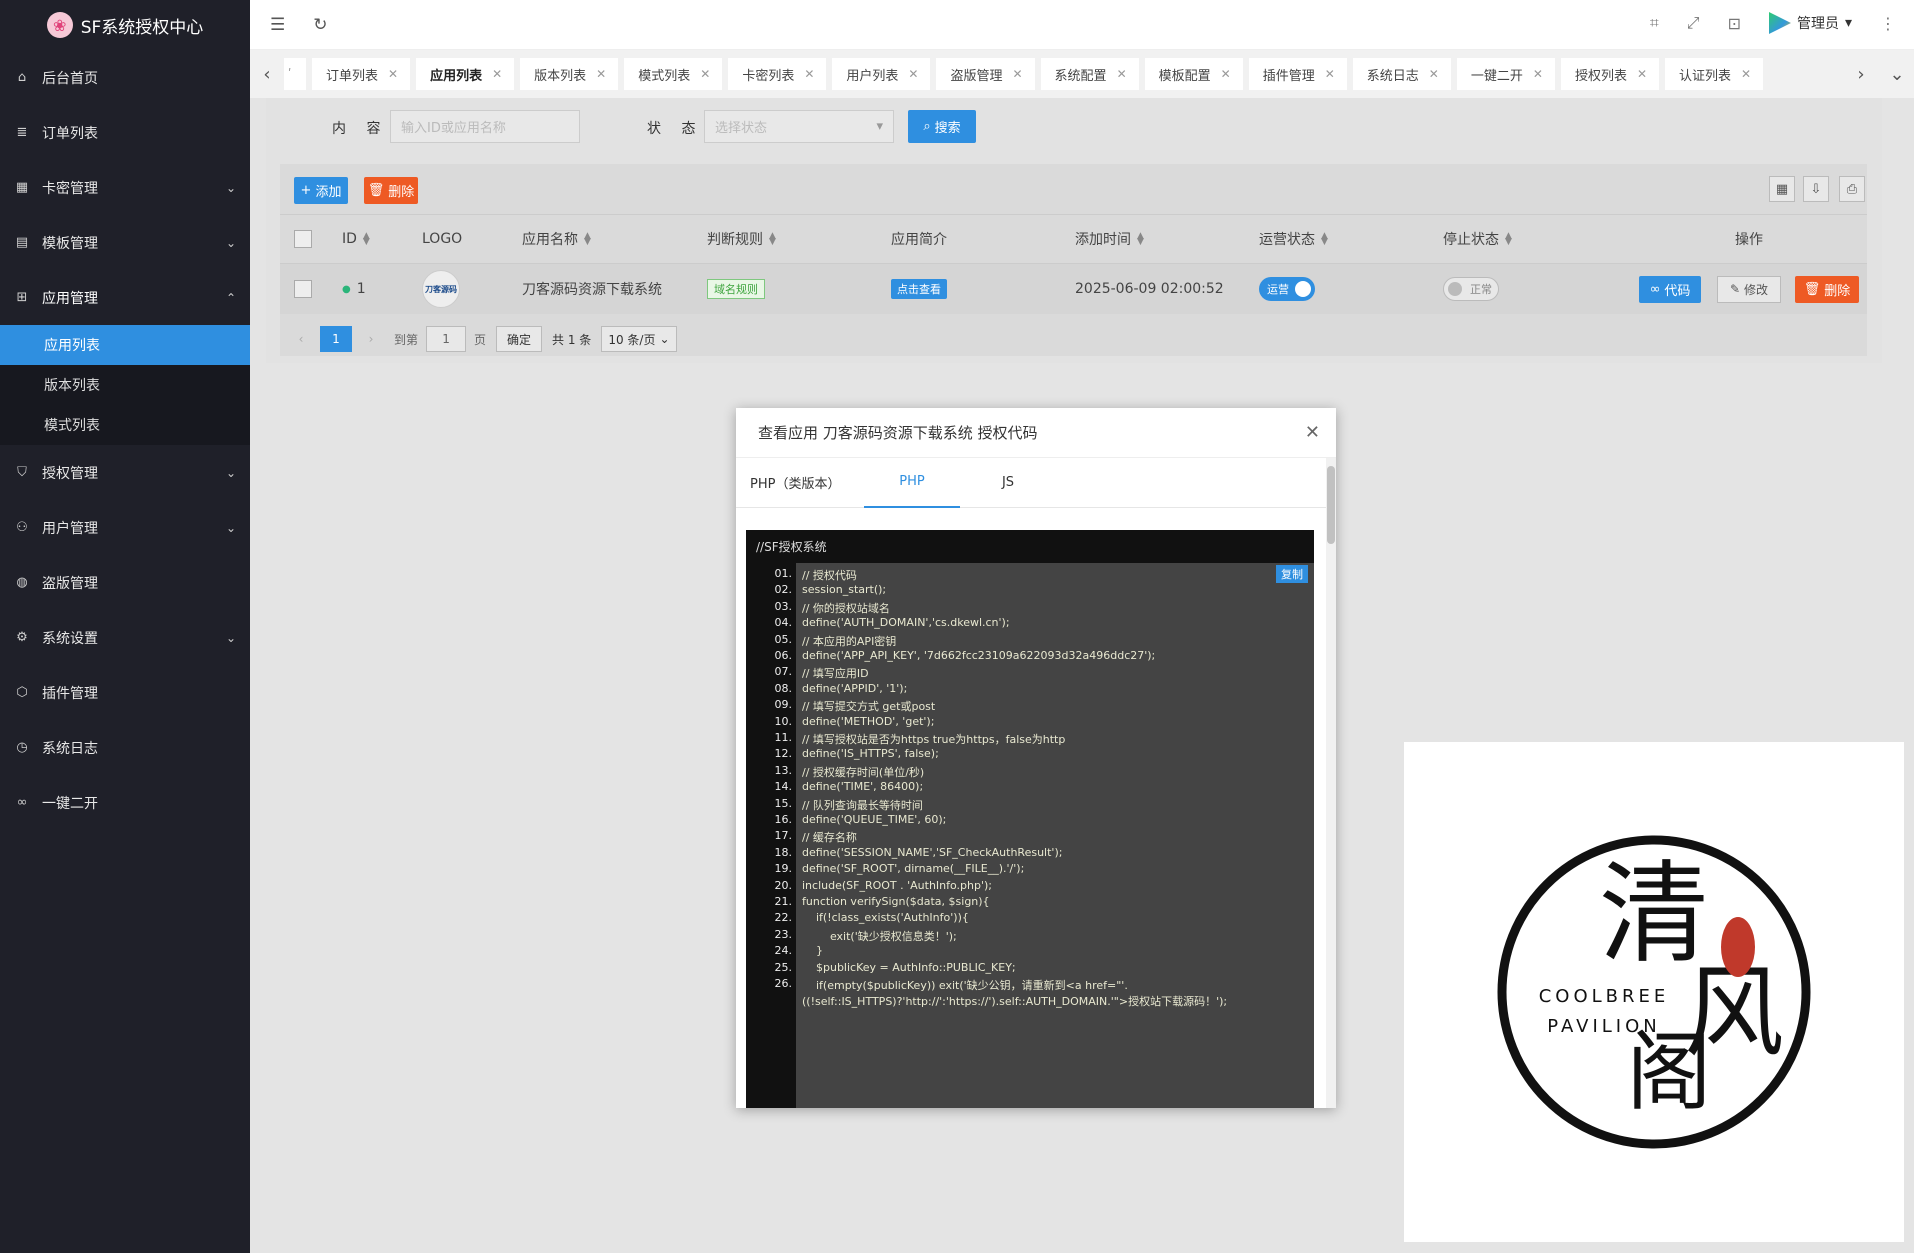  What do you see at coordinates (485, 126) in the screenshot?
I see `content-search-input: 输入ID或应用名称` at bounding box center [485, 126].